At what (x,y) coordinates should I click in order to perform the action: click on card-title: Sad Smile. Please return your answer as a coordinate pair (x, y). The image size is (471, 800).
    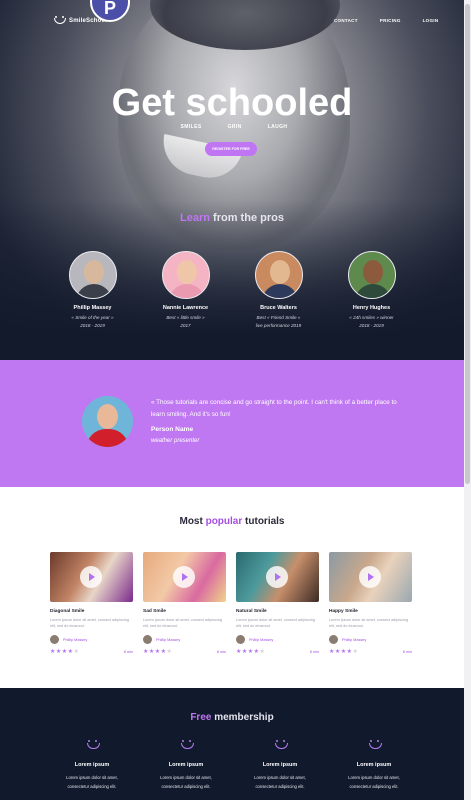
    Looking at the image, I should click on (154, 611).